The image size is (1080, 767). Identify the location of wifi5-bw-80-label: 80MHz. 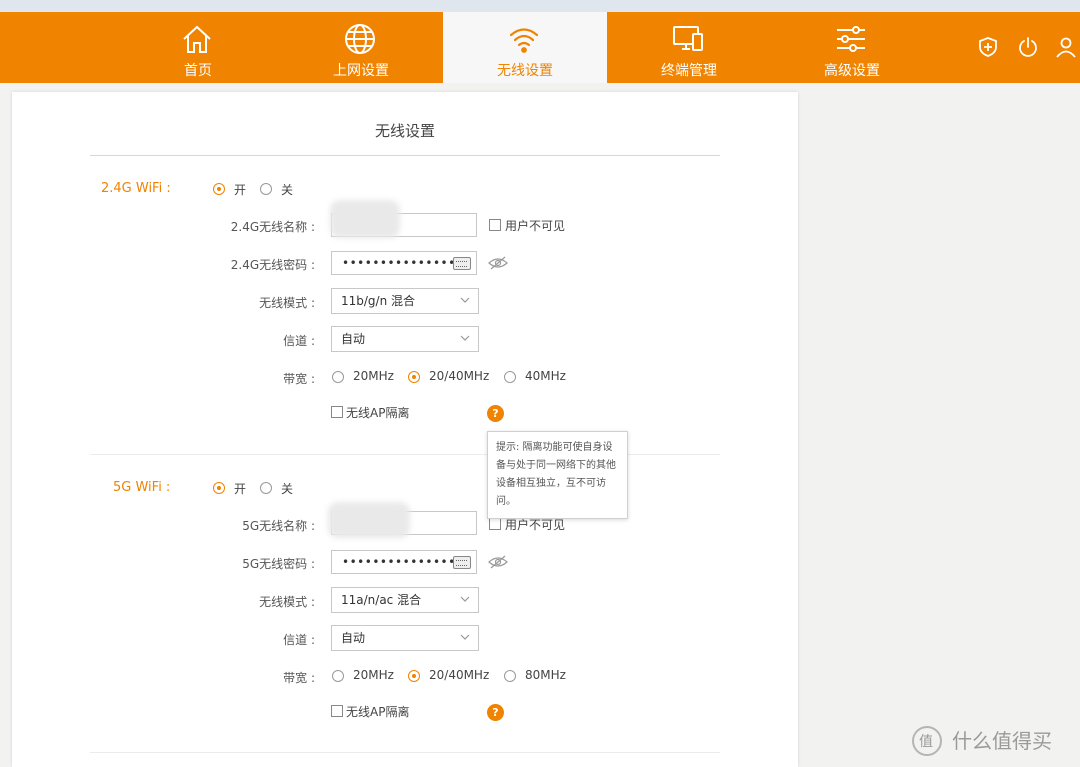
(545, 675).